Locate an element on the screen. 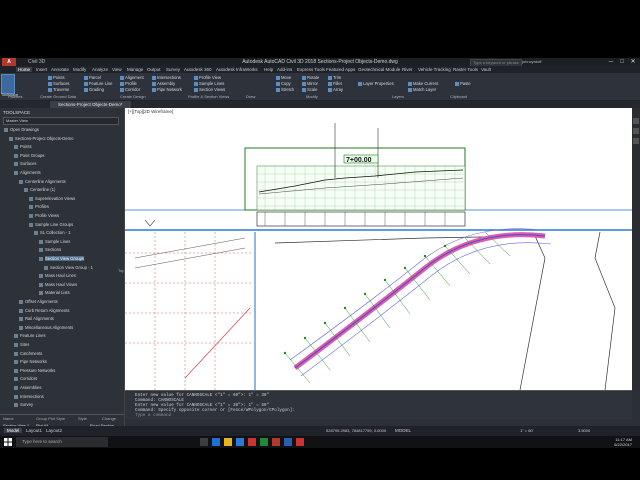 The height and width of the screenshot is (480, 640). tab-infraworks: Autodesk InfraWorks is located at coordinates (237, 69).